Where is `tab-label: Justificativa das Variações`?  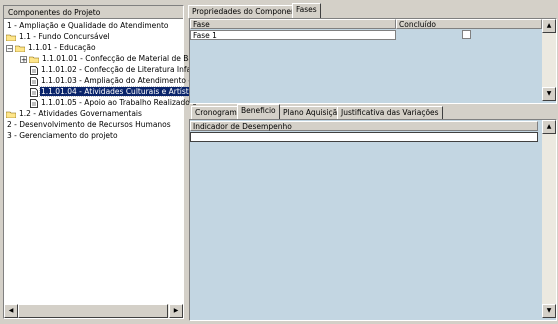 tab-label: Justificativa das Variações is located at coordinates (390, 112).